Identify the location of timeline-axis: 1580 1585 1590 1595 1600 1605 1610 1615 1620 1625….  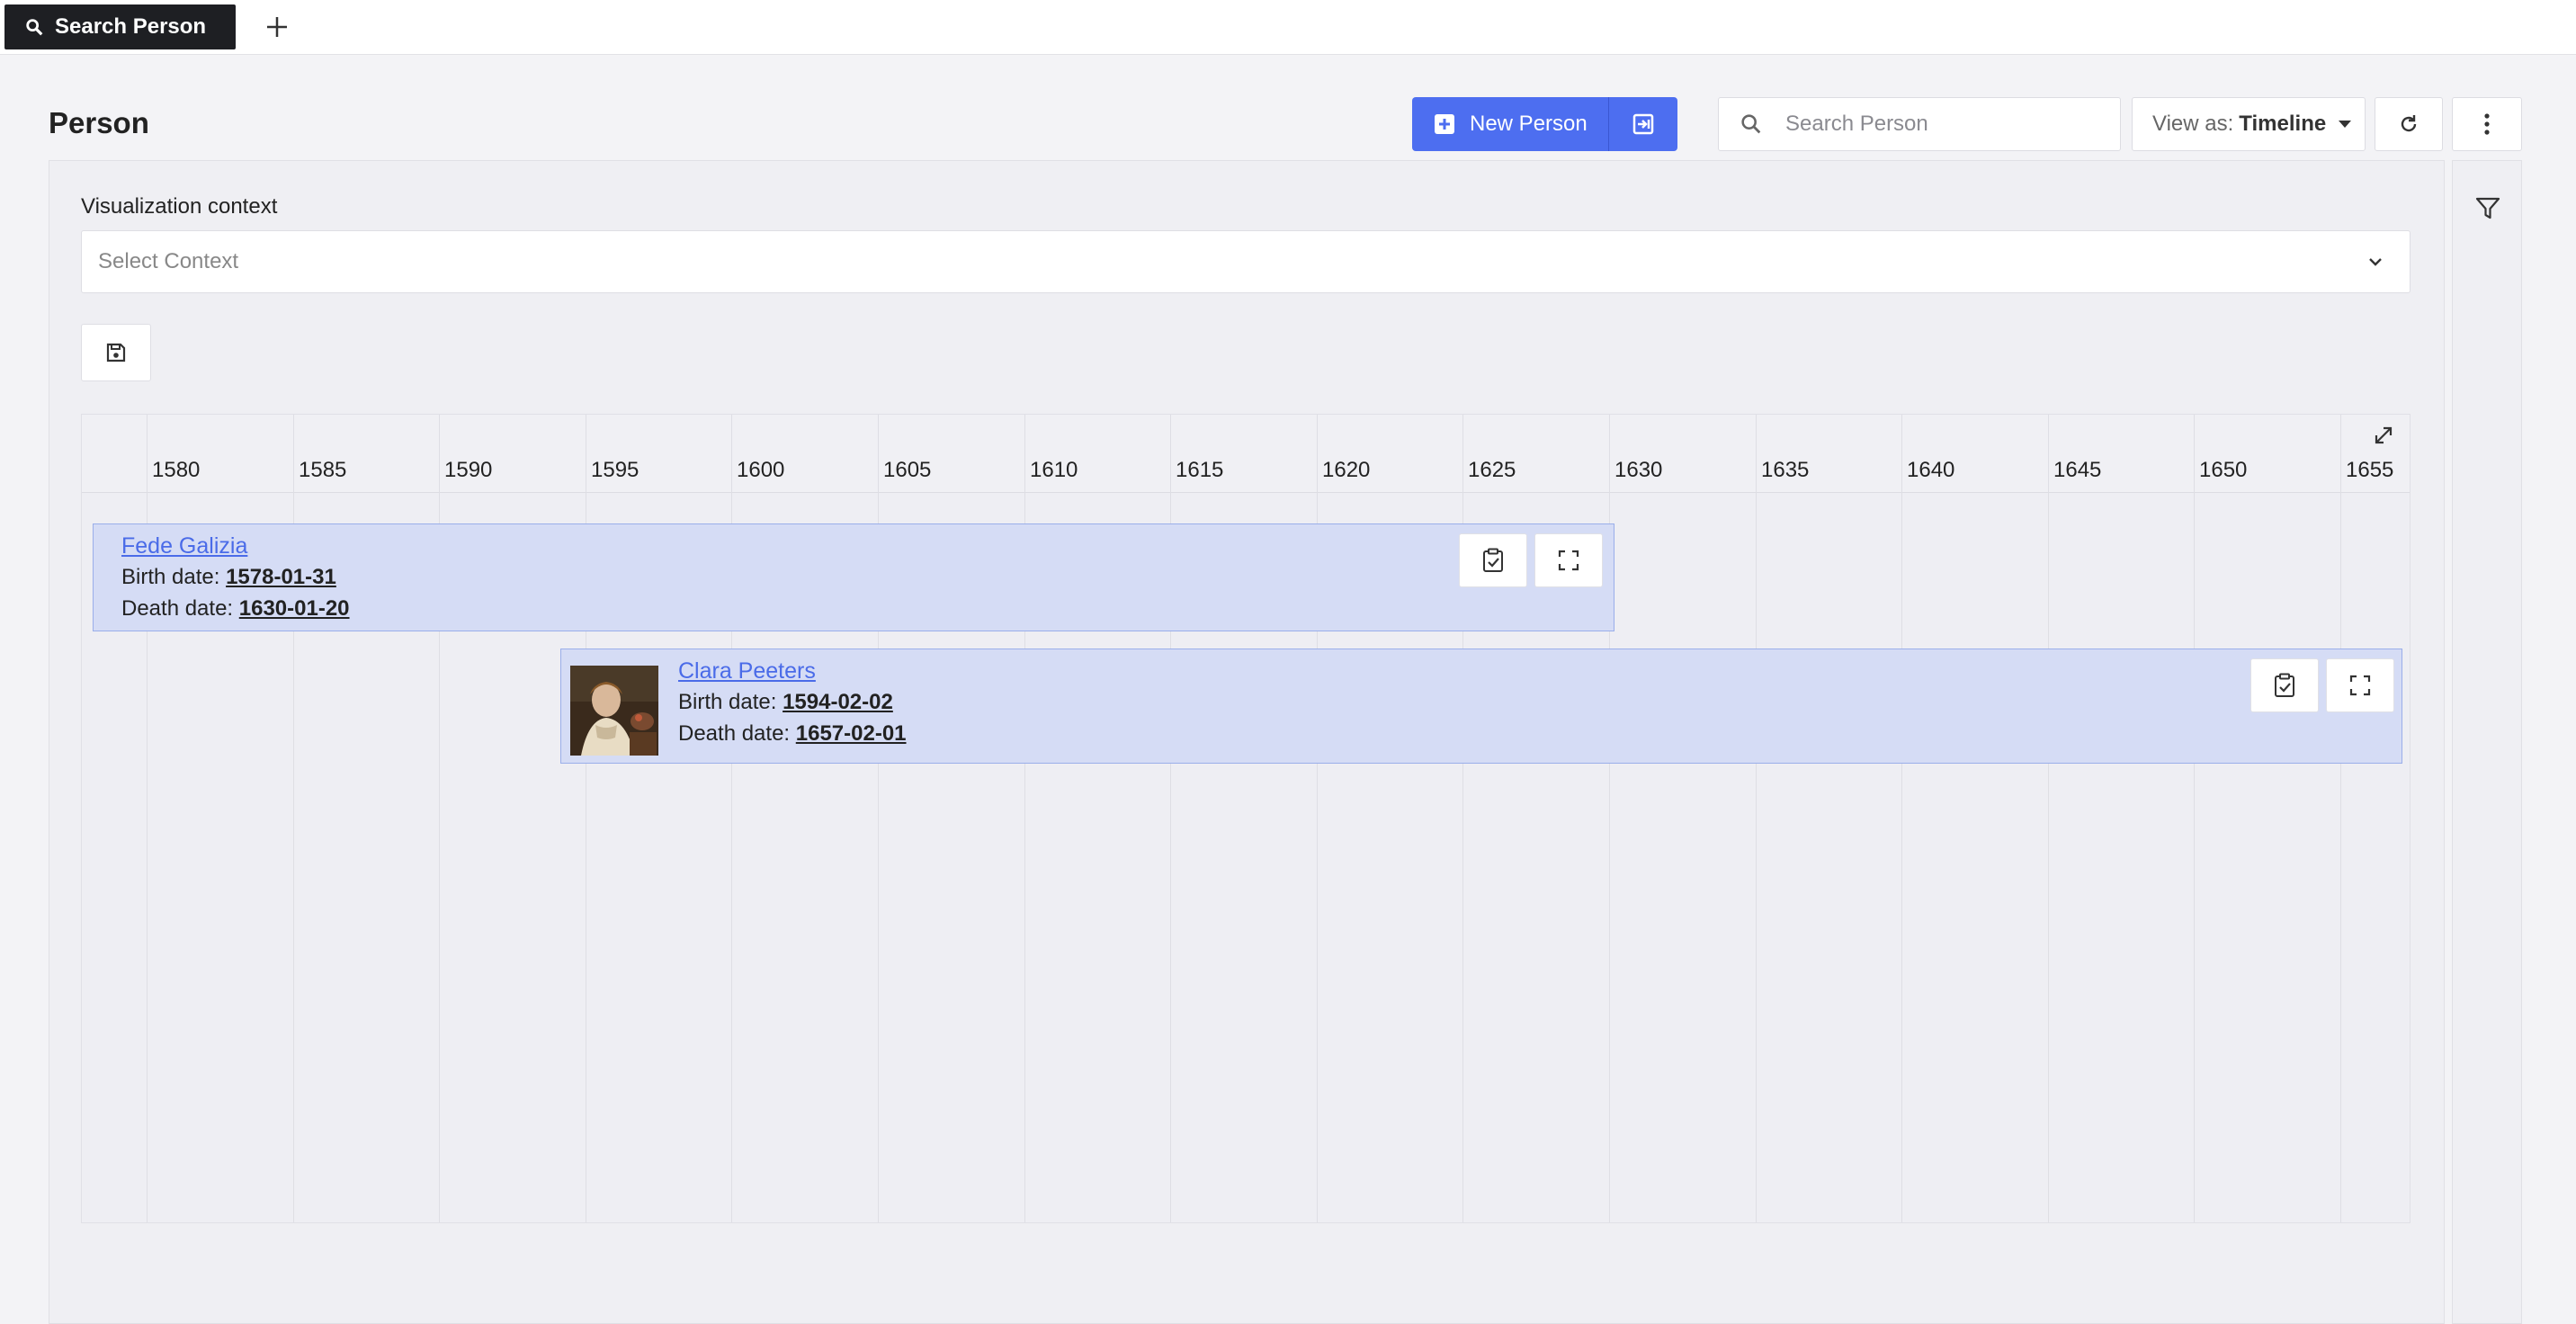
(1246, 454).